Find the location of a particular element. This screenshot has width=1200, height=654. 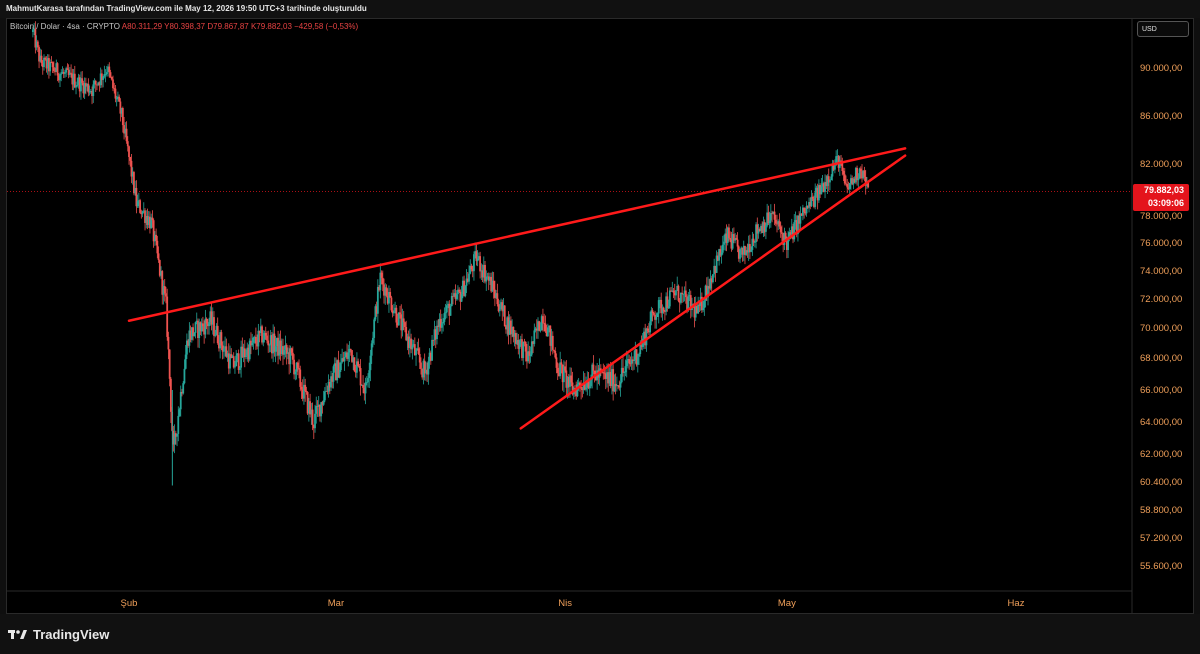

time-tick-label: May is located at coordinates (787, 603).